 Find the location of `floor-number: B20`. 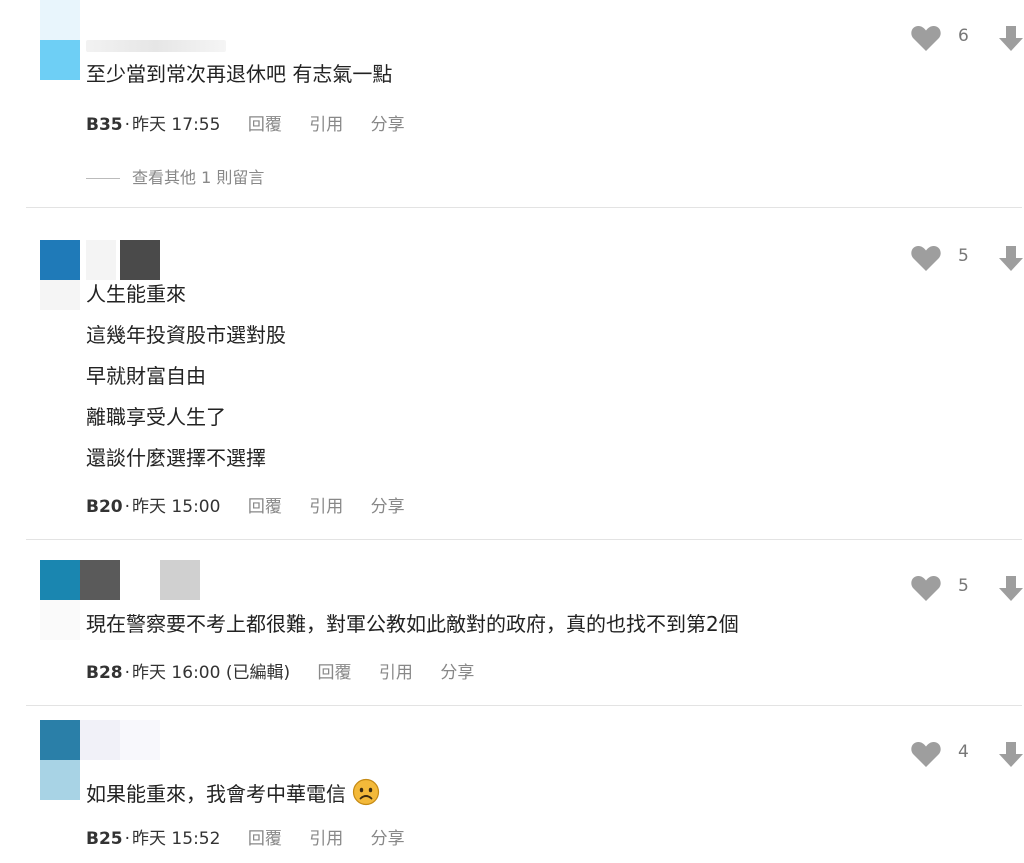

floor-number: B20 is located at coordinates (104, 507).